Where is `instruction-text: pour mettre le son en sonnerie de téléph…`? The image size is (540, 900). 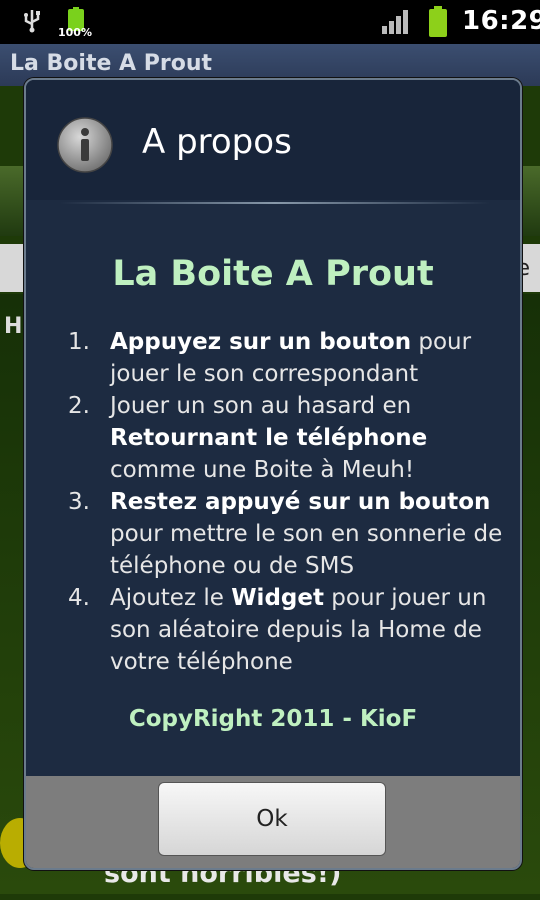
instruction-text: pour mettre le son en sonnerie de téléph… is located at coordinates (306, 550).